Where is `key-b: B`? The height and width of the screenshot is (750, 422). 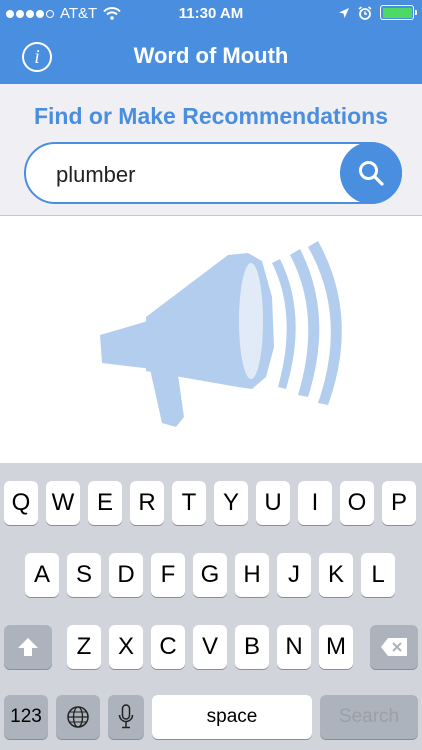
key-b: B is located at coordinates (252, 647).